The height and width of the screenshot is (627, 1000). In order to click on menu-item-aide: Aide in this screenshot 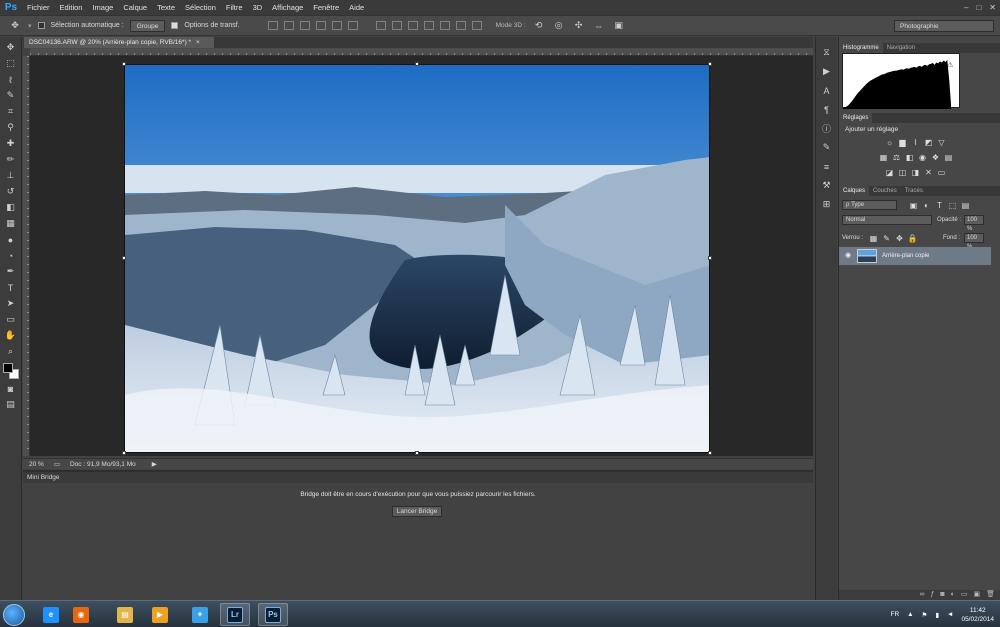, I will do `click(356, 7)`.